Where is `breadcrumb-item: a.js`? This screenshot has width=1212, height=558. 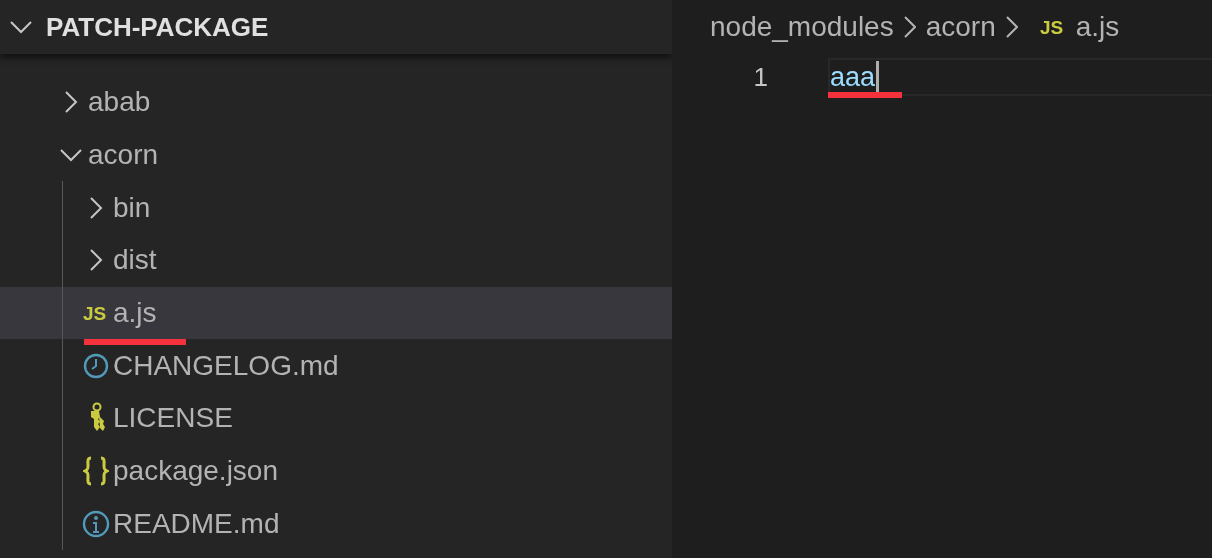 breadcrumb-item: a.js is located at coordinates (1097, 27).